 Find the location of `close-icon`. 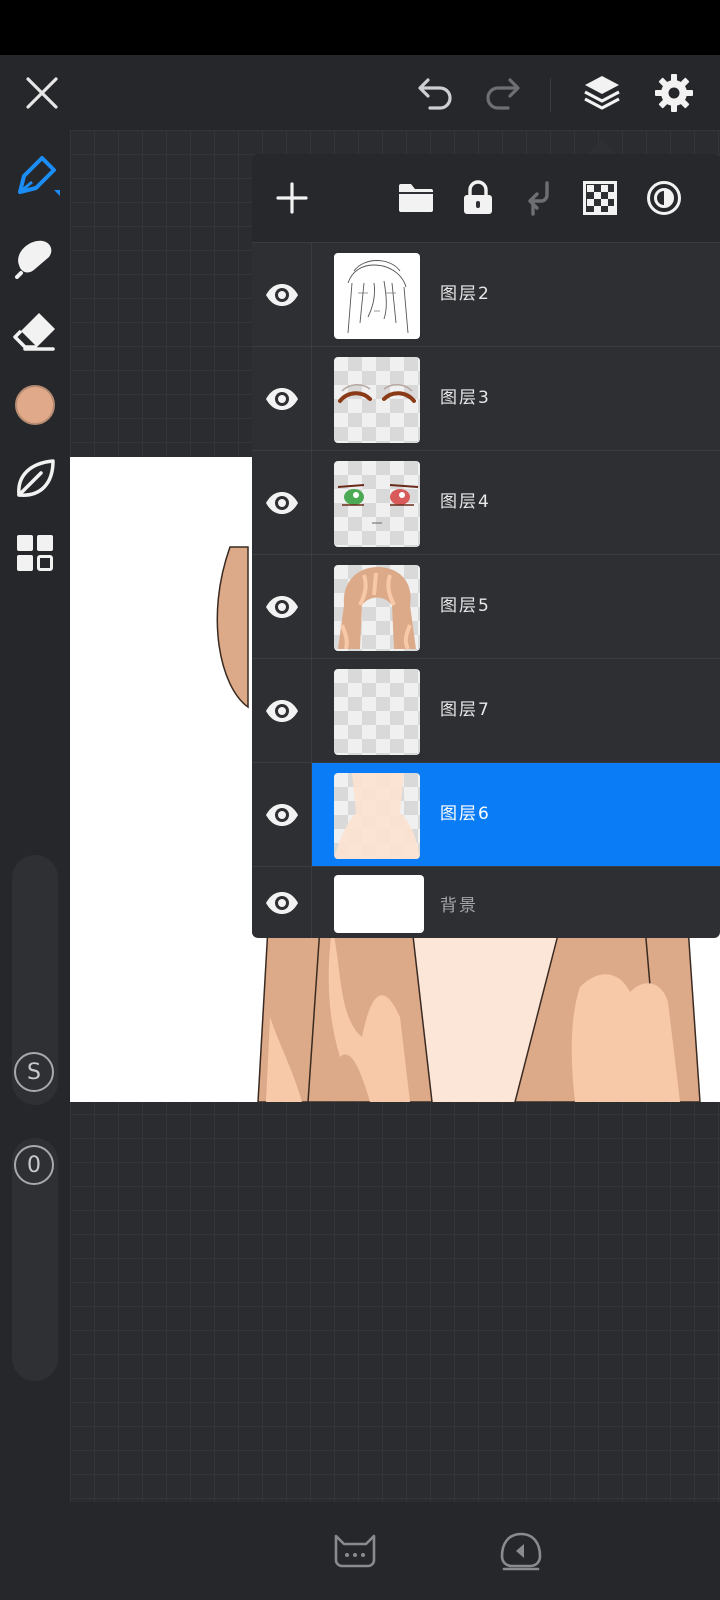

close-icon is located at coordinates (42, 92).